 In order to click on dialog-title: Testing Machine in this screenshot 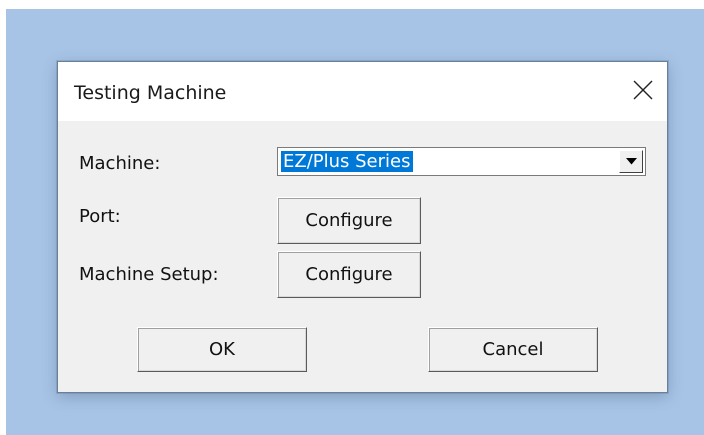, I will do `click(150, 93)`.